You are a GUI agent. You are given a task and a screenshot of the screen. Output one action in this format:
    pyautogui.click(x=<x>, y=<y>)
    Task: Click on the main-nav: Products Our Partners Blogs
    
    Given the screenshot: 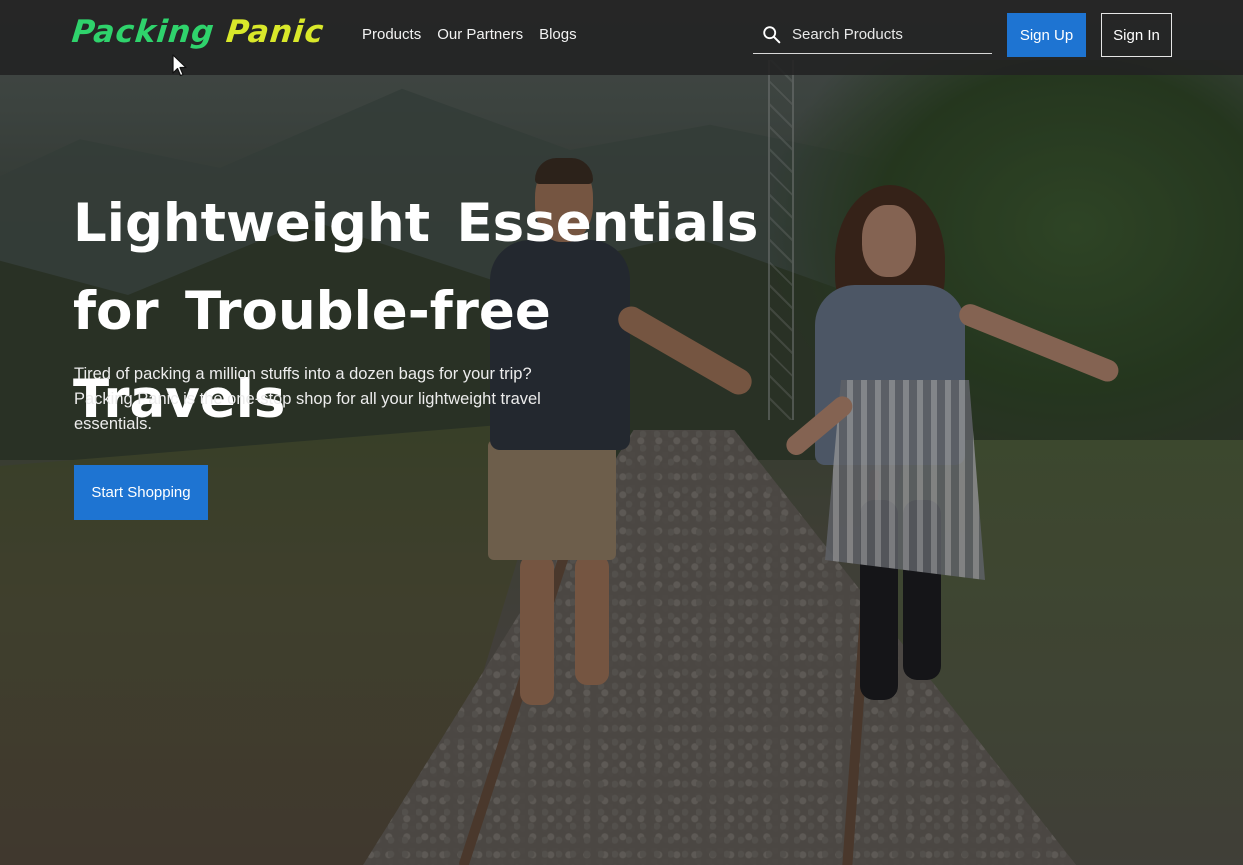 What is the action you would take?
    pyautogui.click(x=469, y=35)
    